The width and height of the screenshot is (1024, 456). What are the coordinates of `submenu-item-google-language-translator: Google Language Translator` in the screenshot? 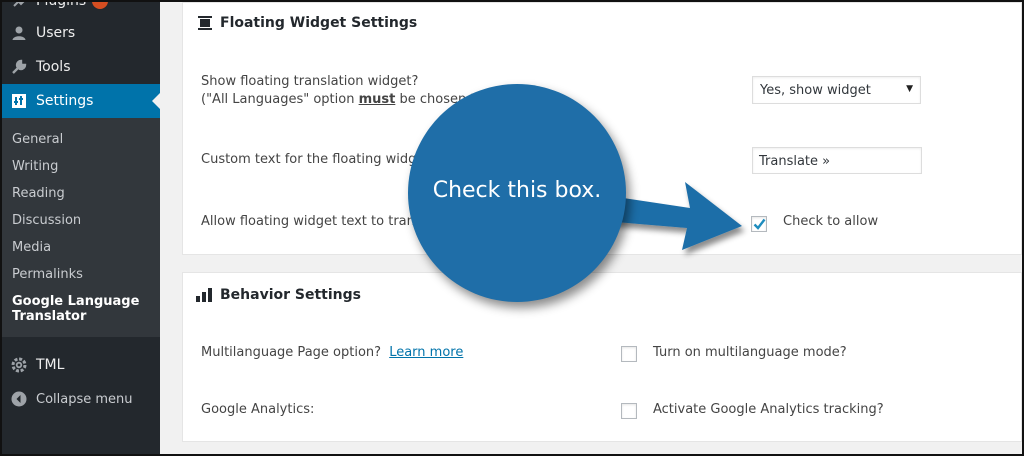 It's located at (75, 309).